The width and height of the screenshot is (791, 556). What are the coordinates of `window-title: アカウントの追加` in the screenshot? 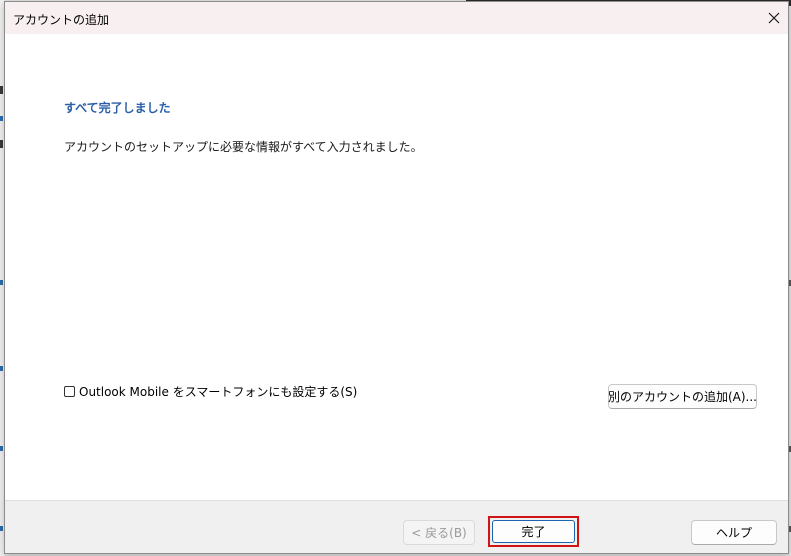 It's located at (61, 20).